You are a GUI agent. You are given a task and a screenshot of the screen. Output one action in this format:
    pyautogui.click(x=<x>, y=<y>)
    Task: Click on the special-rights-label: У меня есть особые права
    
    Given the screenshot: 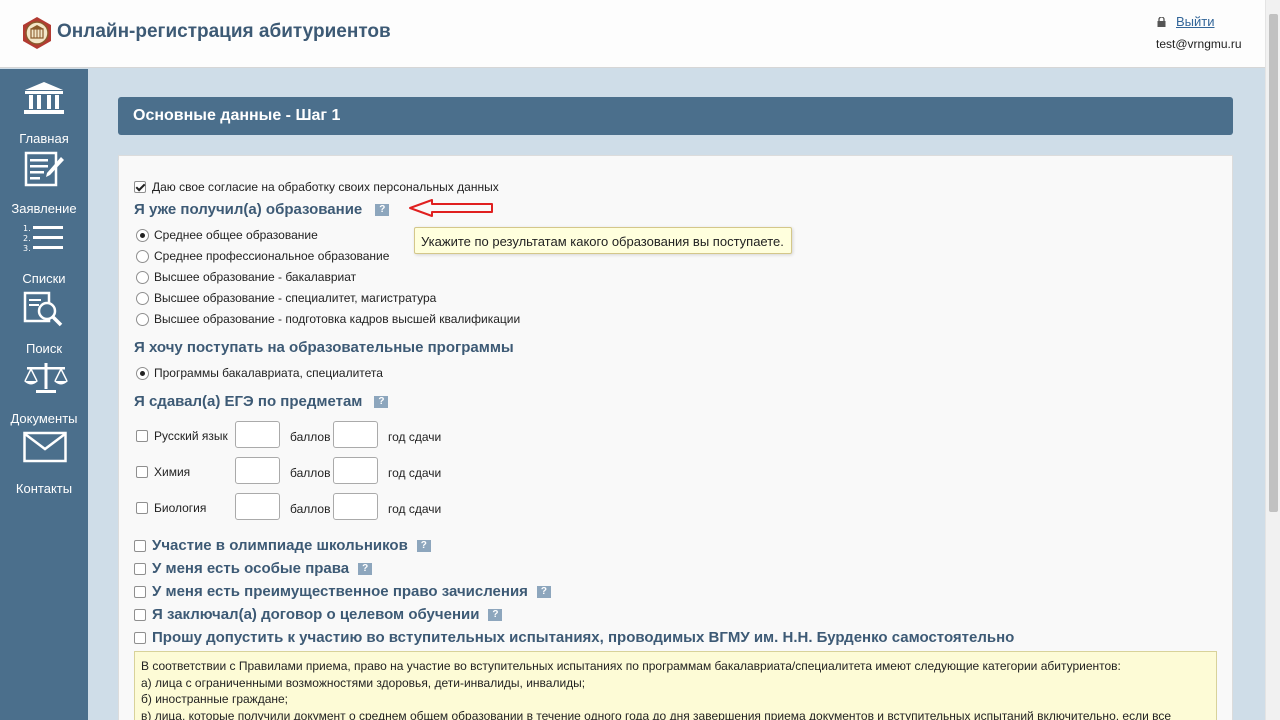 What is the action you would take?
    pyautogui.click(x=251, y=568)
    